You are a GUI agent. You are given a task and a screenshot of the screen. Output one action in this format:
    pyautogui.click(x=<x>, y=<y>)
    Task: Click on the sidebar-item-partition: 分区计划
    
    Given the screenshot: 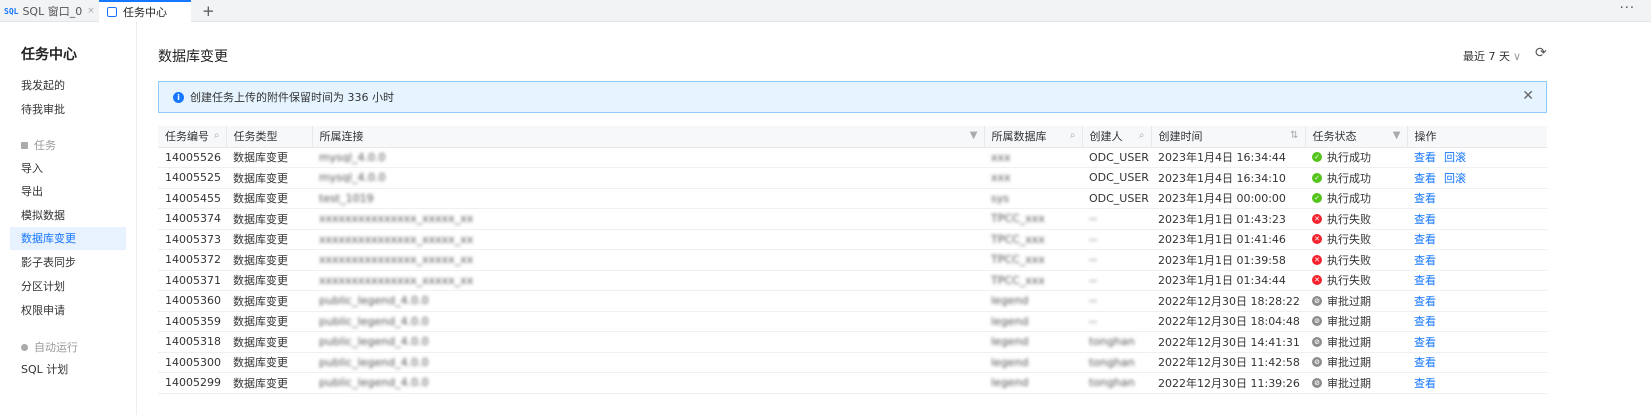 What is the action you would take?
    pyautogui.click(x=68, y=286)
    